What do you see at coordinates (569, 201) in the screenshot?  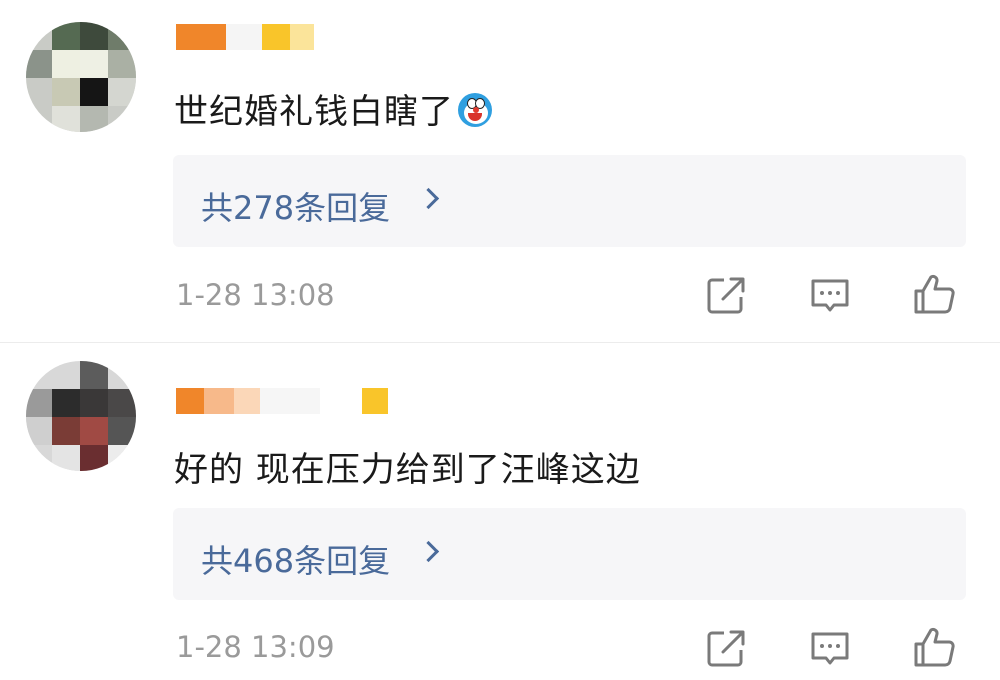 I see `replies-link: 共278条回复` at bounding box center [569, 201].